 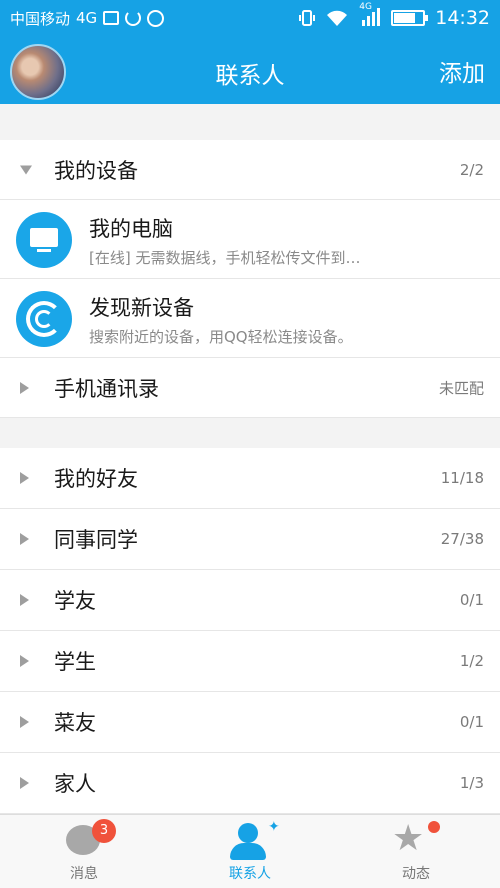 What do you see at coordinates (141, 308) in the screenshot?
I see `device-title: 发现新设备` at bounding box center [141, 308].